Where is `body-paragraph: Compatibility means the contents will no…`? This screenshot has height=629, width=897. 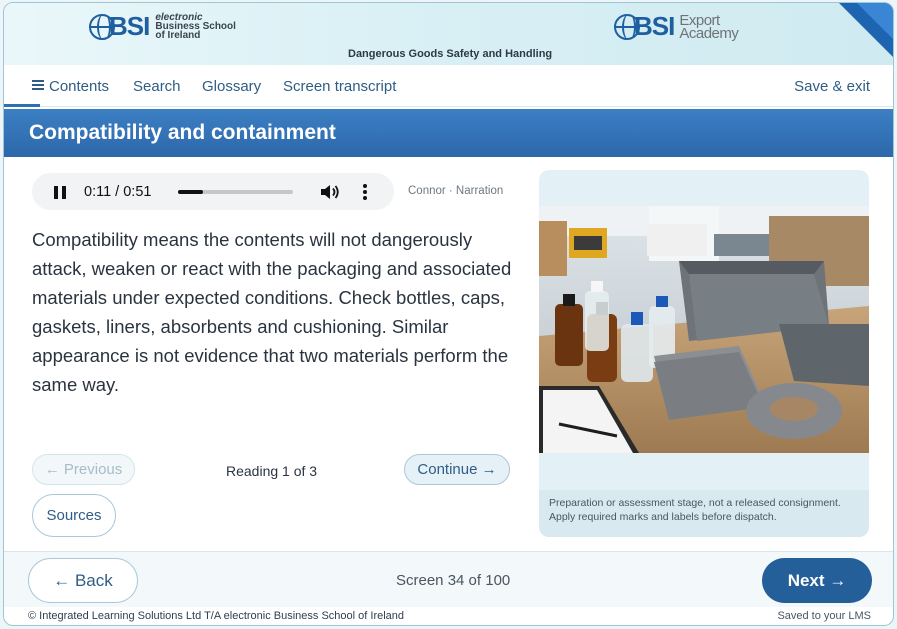 body-paragraph: Compatibility means the contents will no… is located at coordinates (272, 312).